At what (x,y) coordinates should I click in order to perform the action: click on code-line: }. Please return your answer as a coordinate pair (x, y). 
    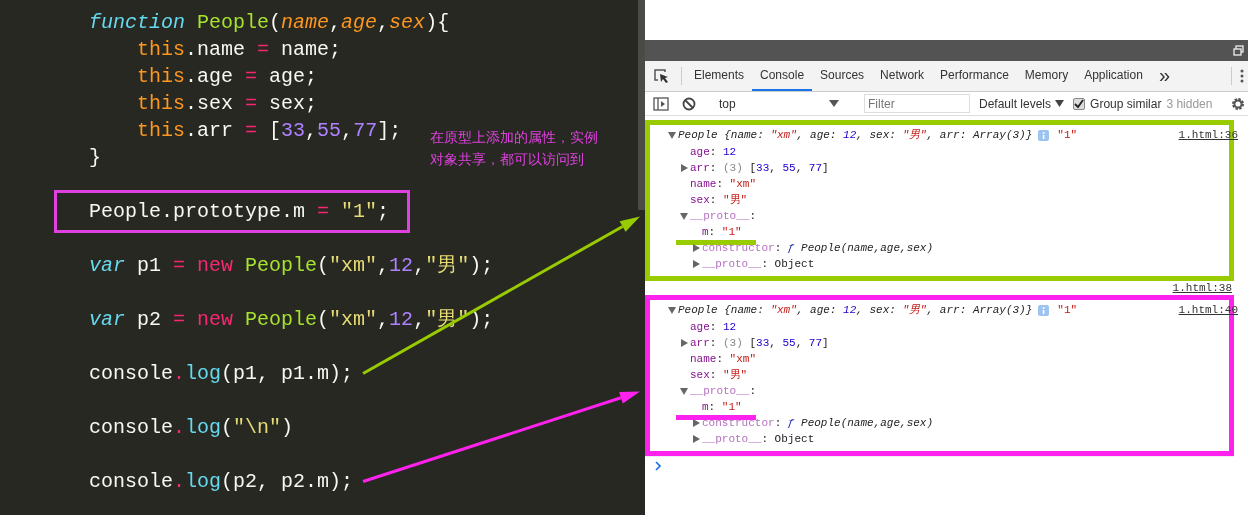
    Looking at the image, I should click on (95, 158).